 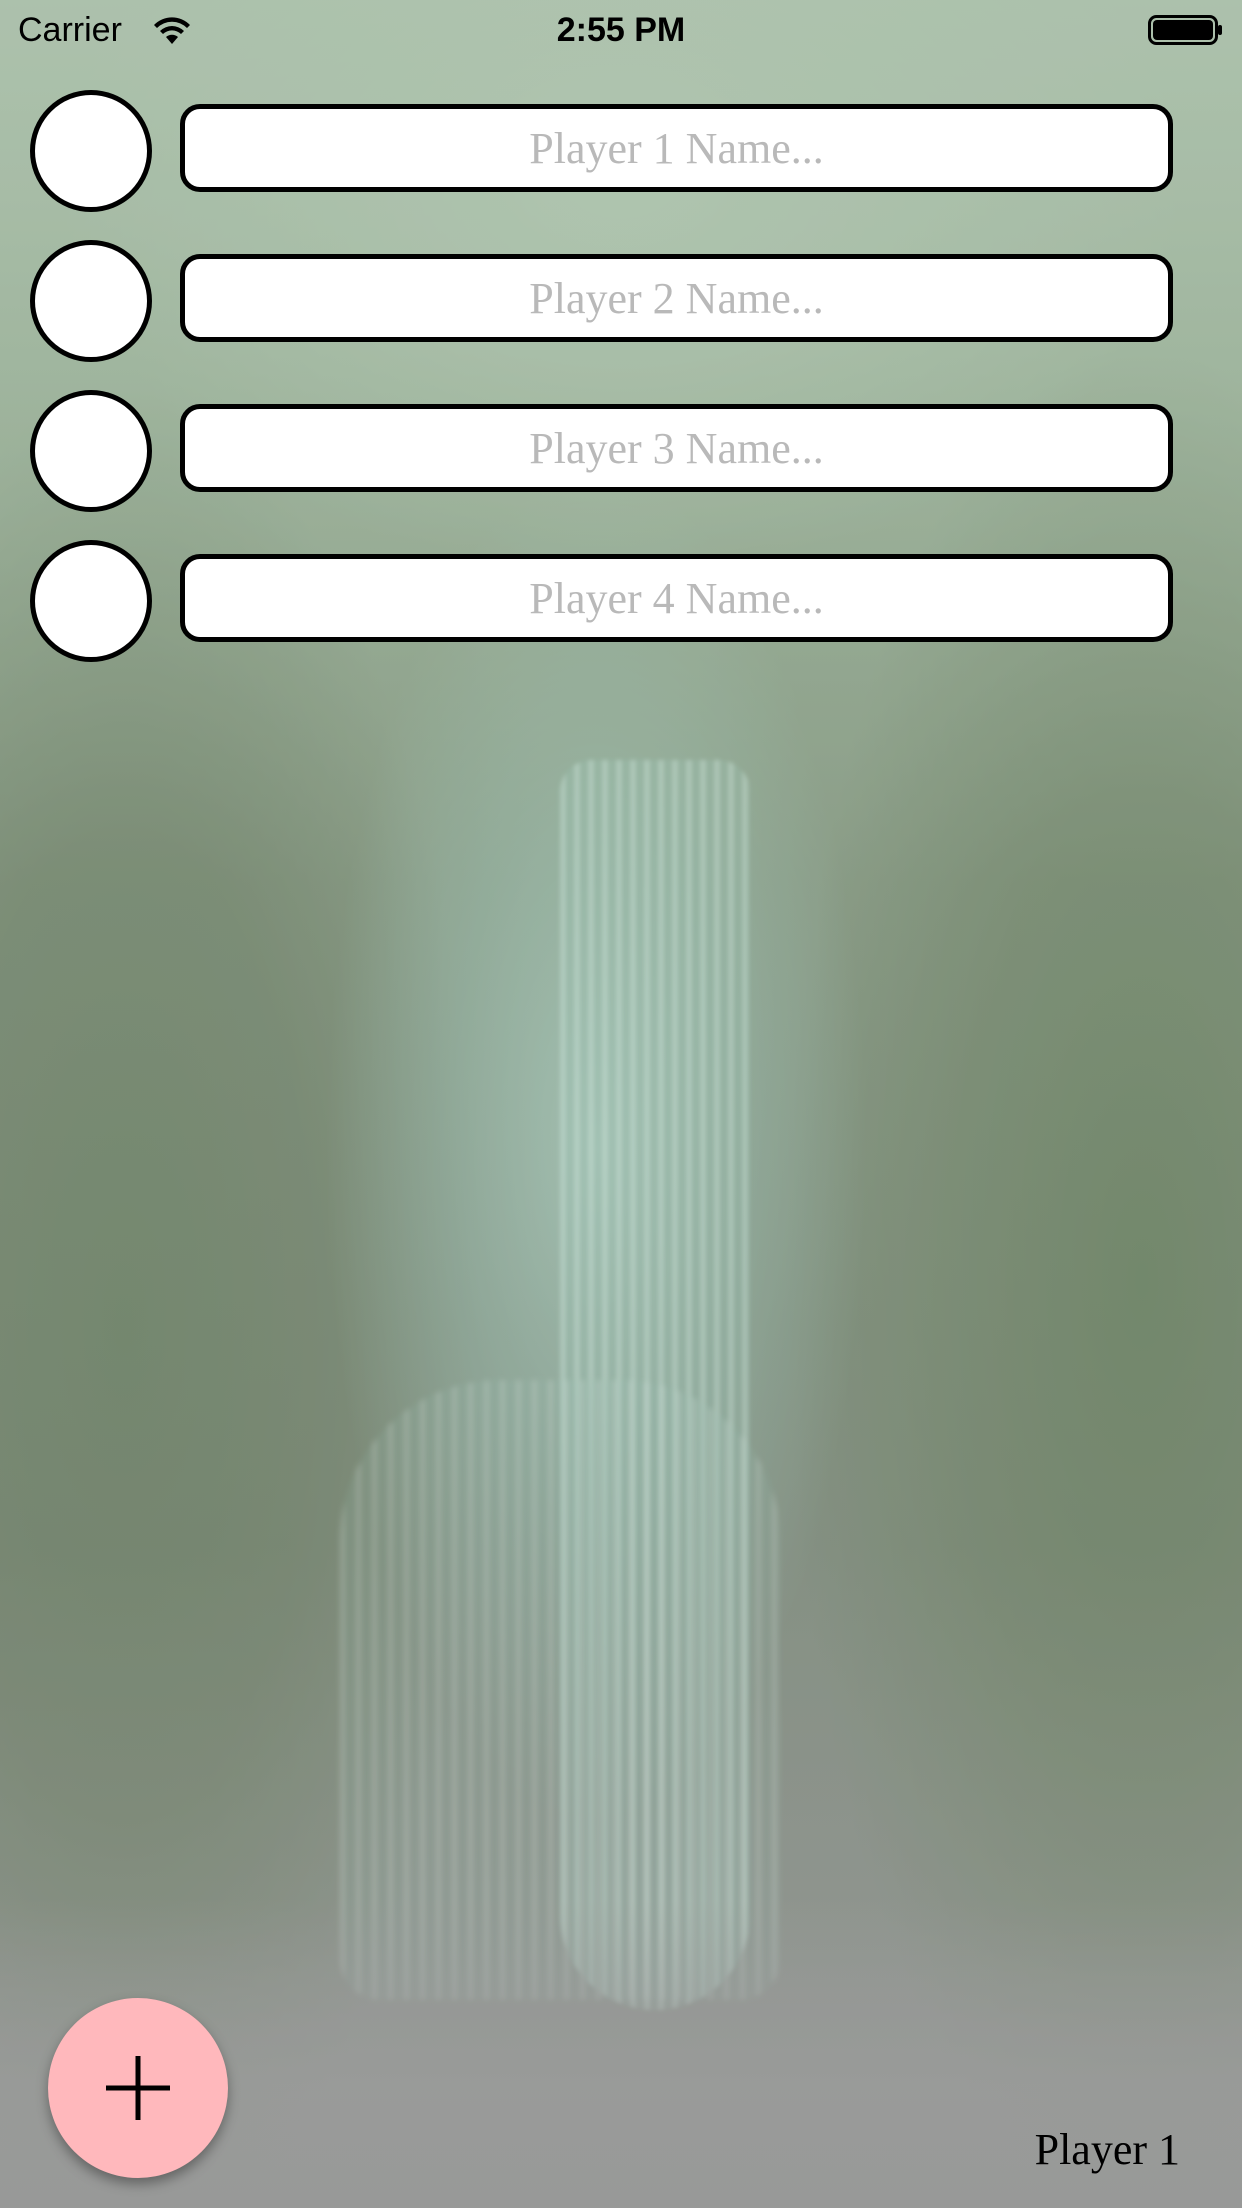 I want to click on player-3-name-input, so click(x=676, y=448).